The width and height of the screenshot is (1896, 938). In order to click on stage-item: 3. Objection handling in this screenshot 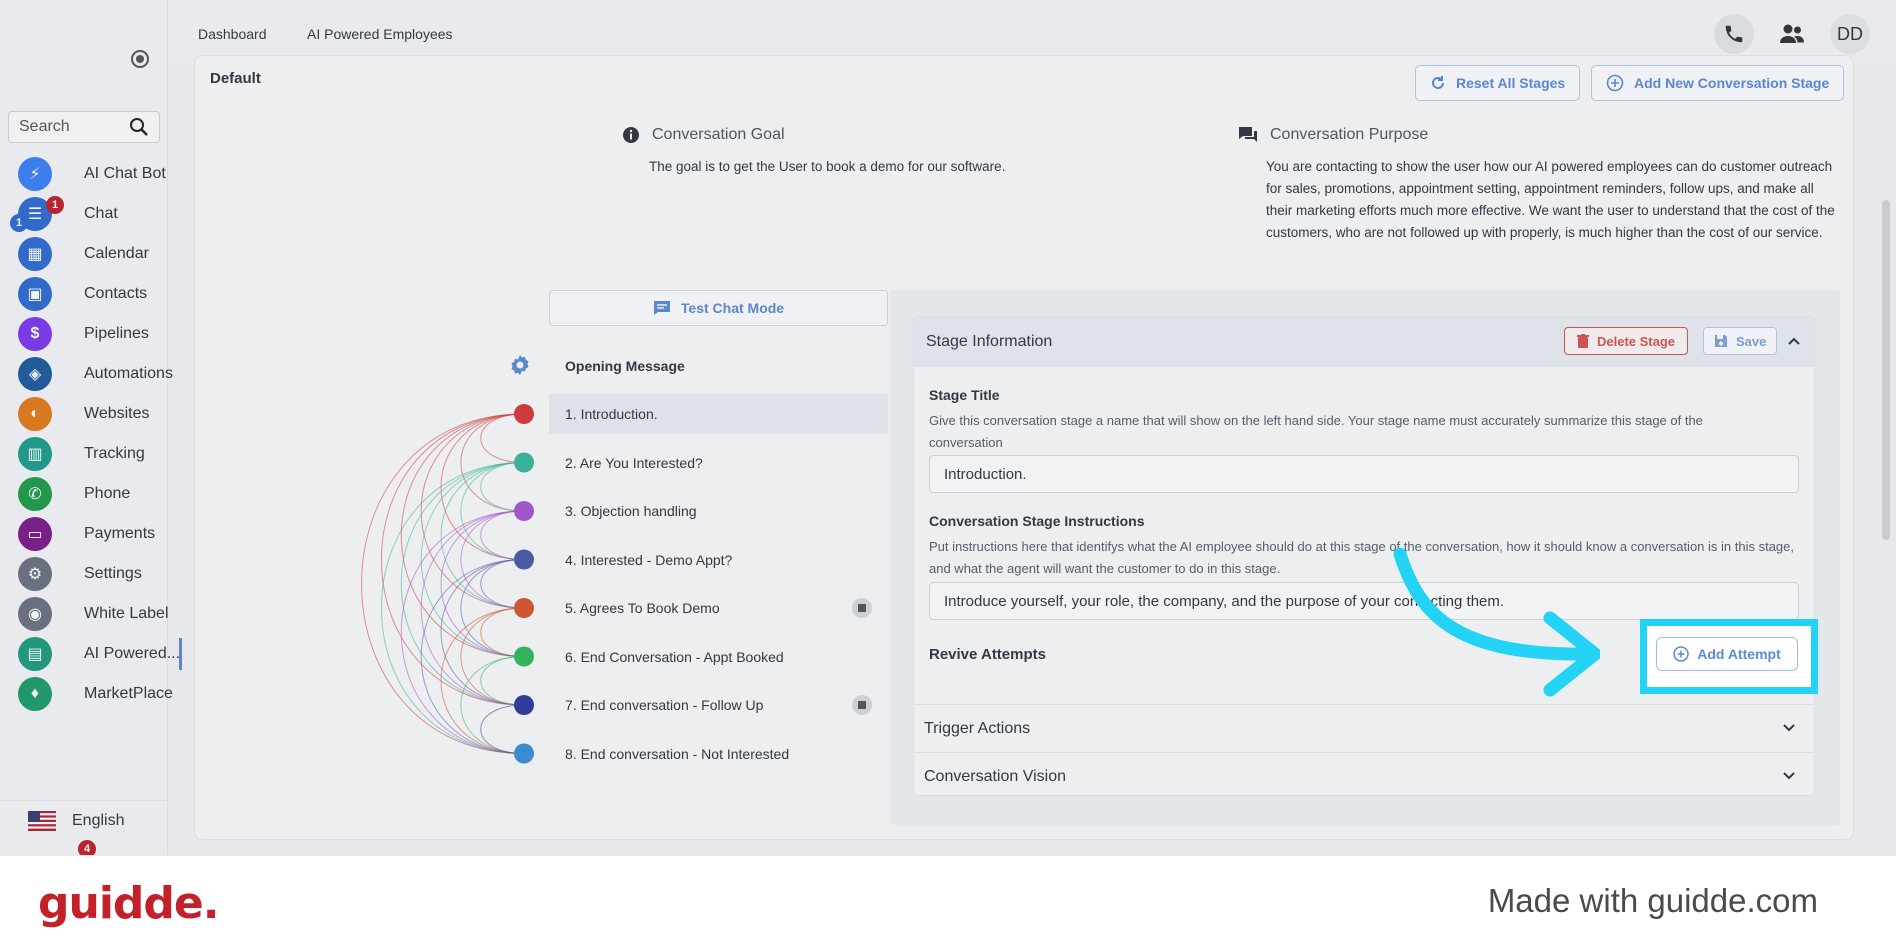, I will do `click(718, 511)`.